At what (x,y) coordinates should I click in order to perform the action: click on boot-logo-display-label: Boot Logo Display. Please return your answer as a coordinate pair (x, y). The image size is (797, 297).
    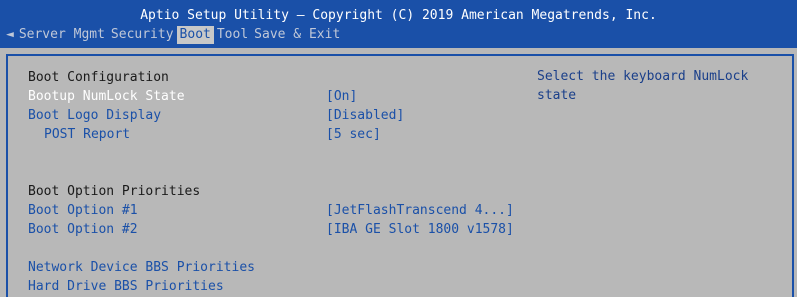
    Looking at the image, I should click on (94, 115).